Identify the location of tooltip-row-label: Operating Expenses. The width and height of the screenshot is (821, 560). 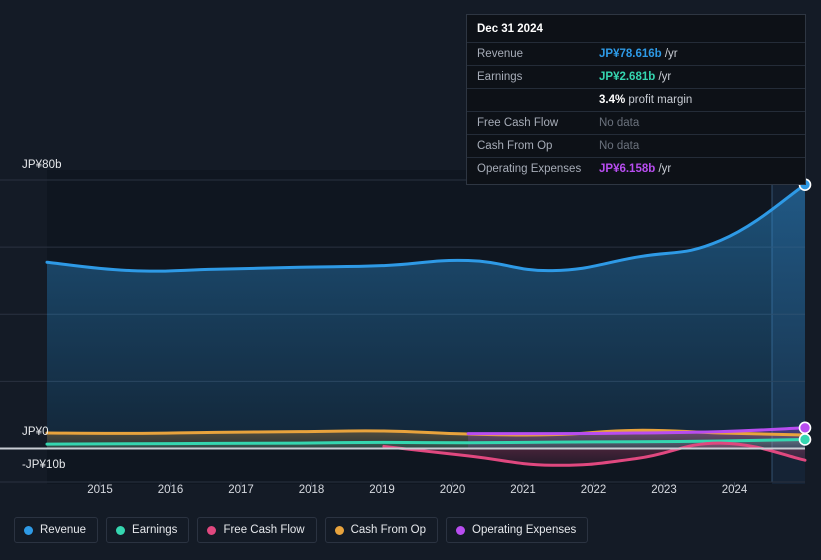
(529, 169).